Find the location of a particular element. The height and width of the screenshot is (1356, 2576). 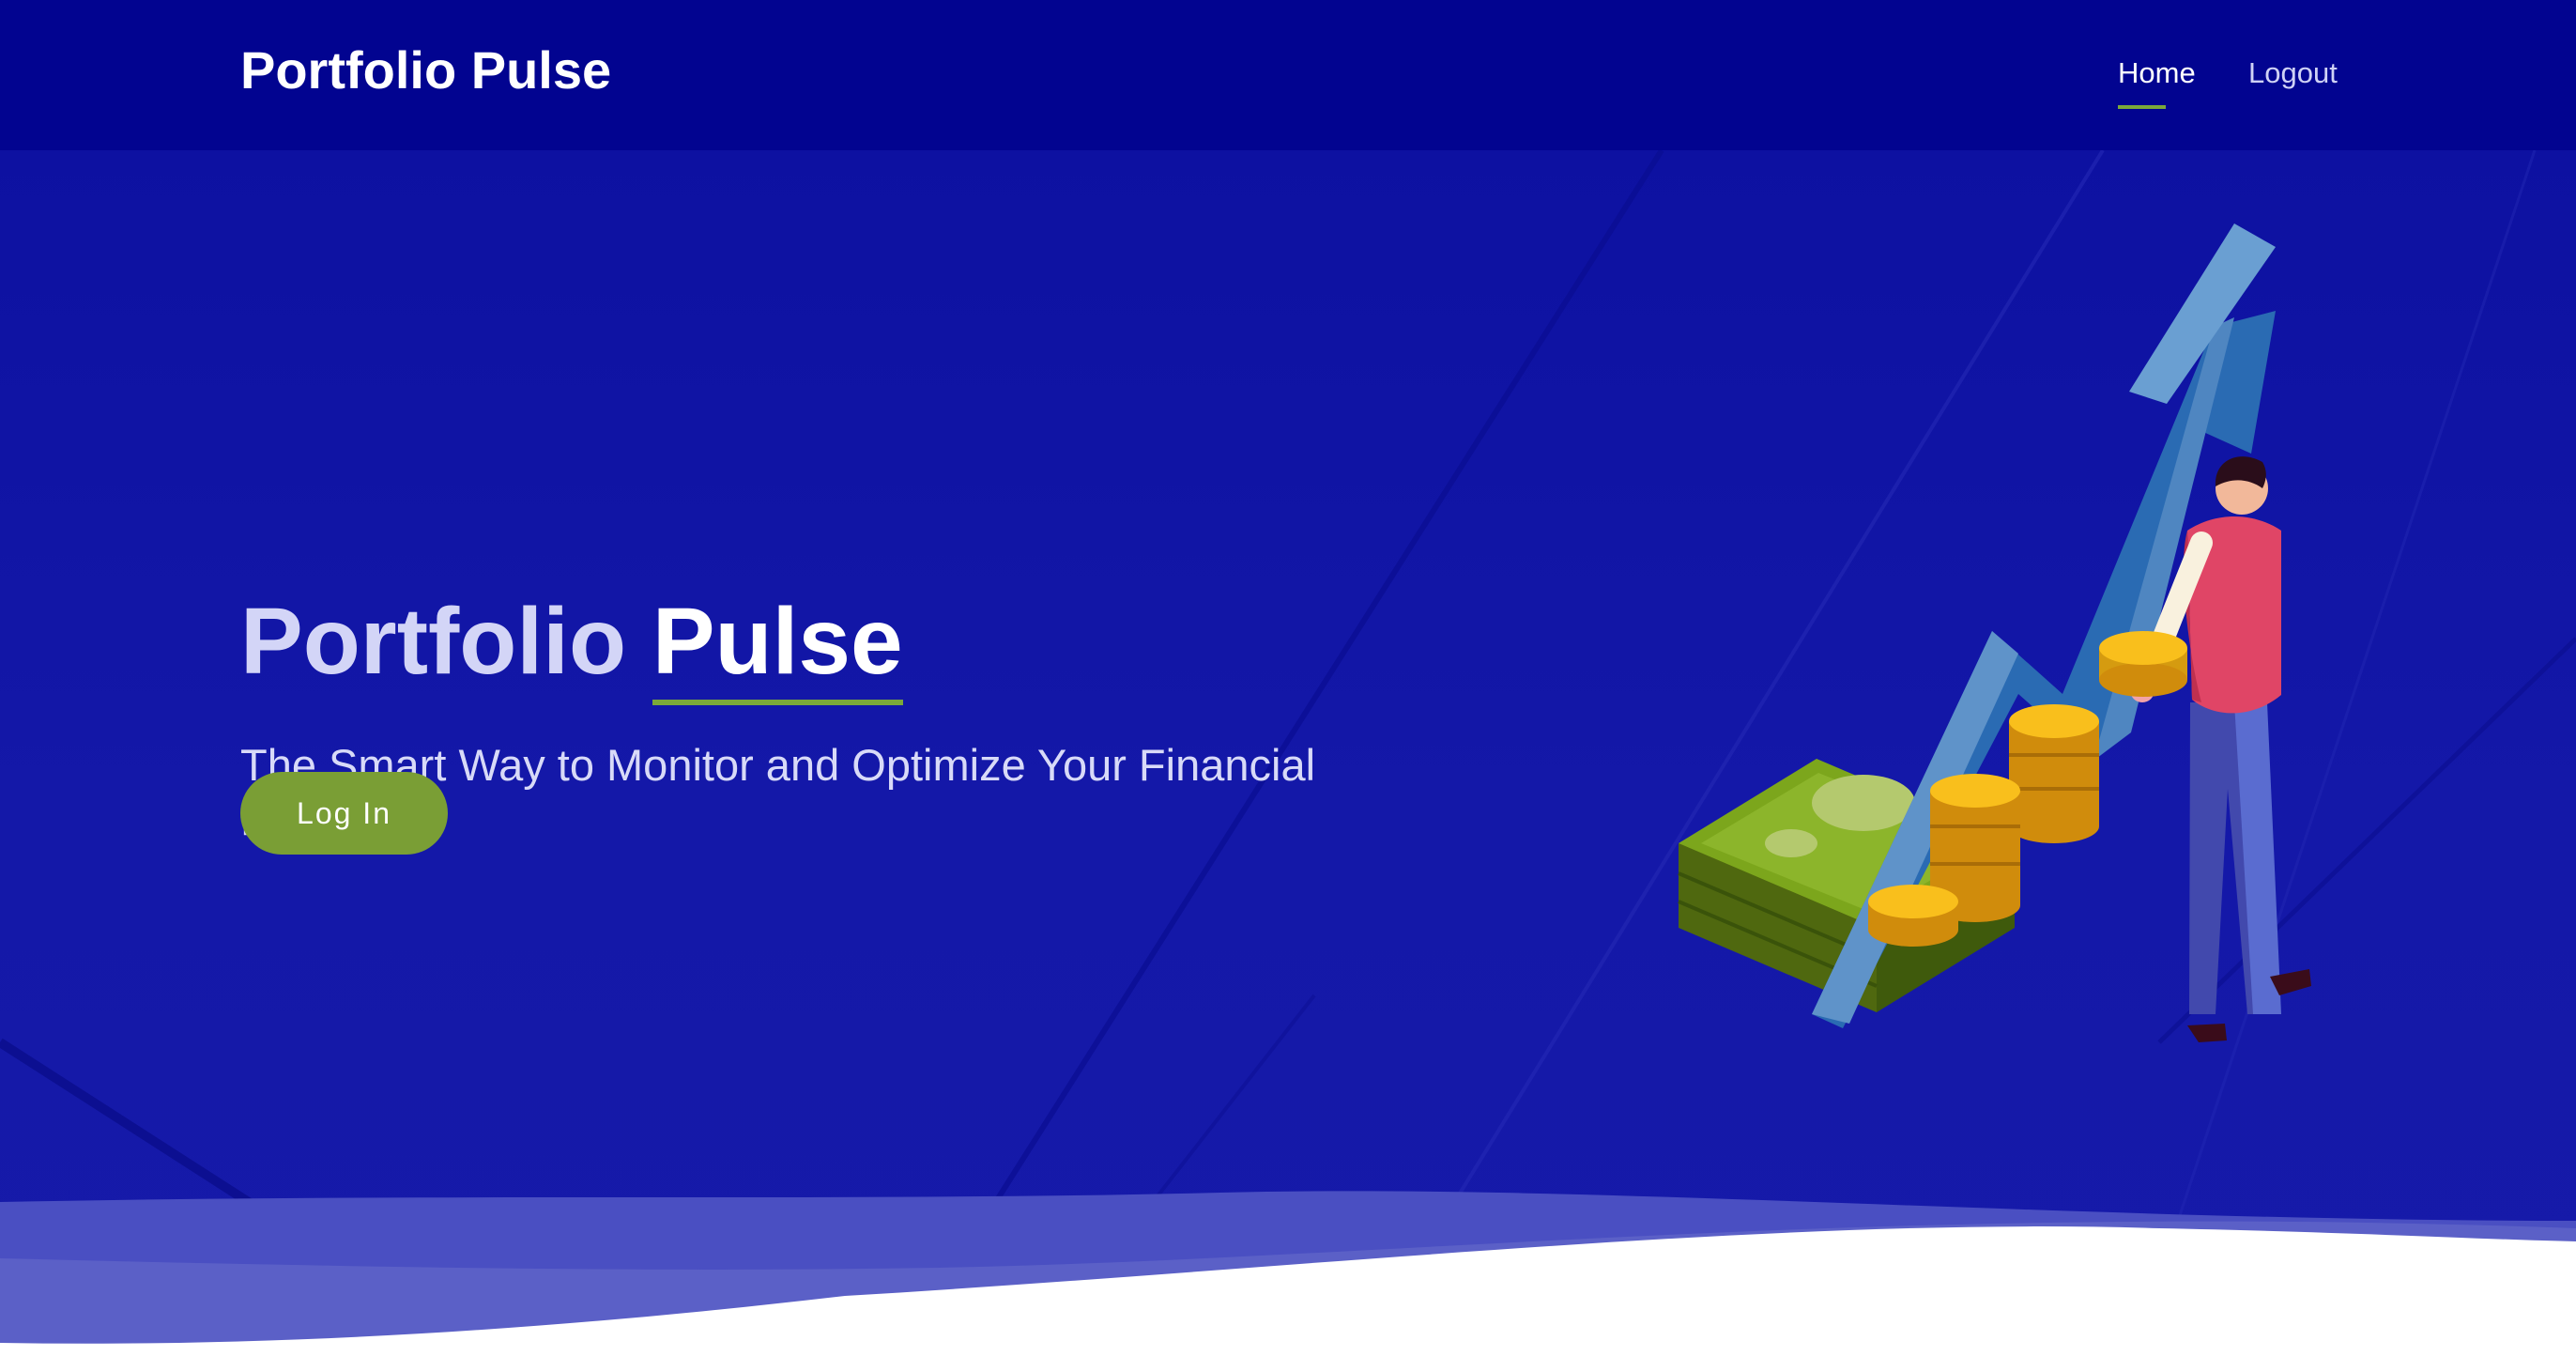

active-nav-indicator is located at coordinates (2142, 107).